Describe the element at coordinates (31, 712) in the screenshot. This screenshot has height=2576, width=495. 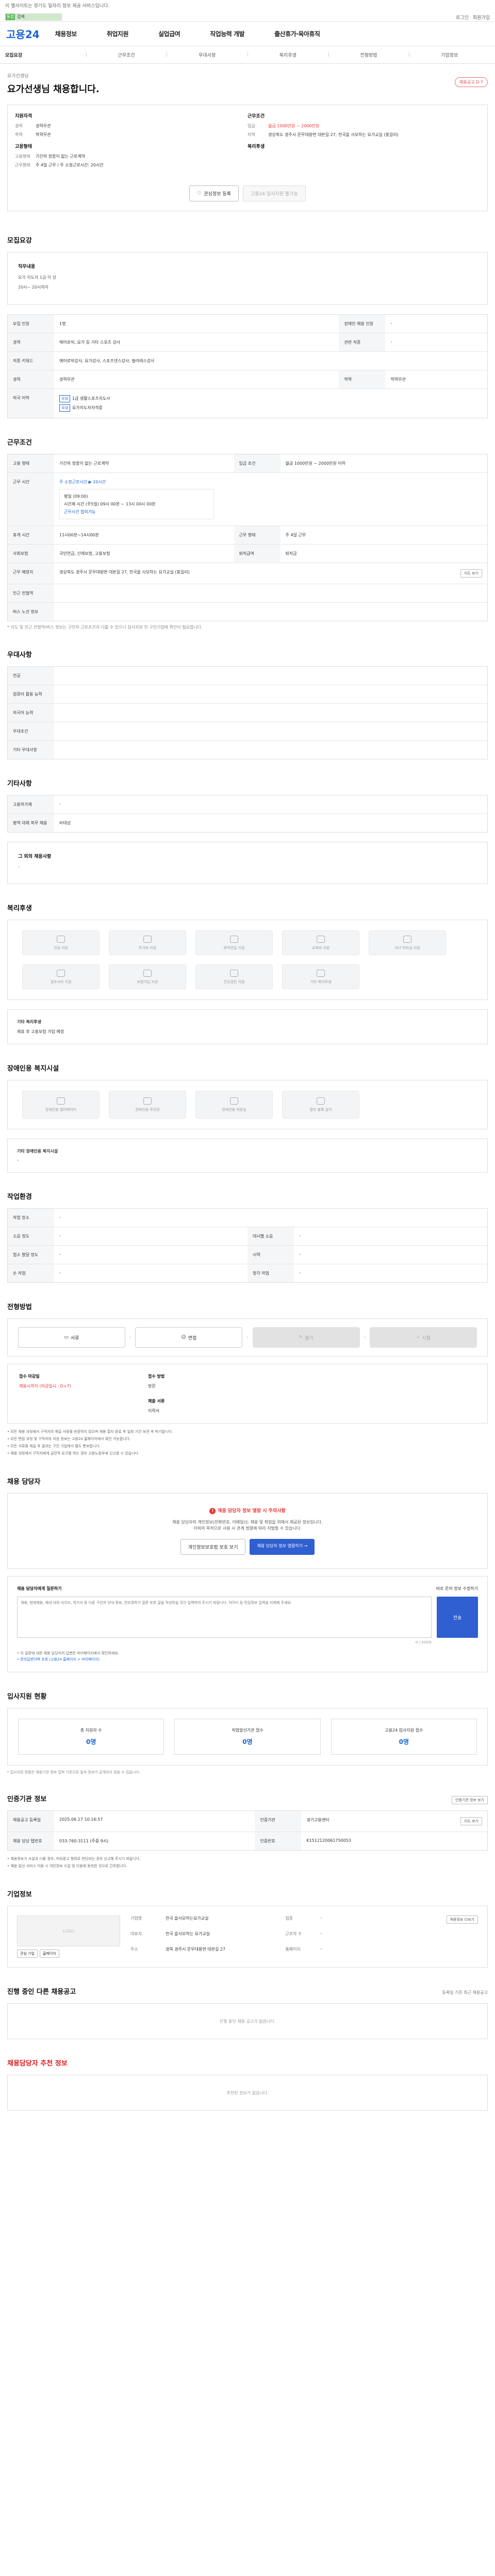
I see `row-label: 외국어 능력` at that location.